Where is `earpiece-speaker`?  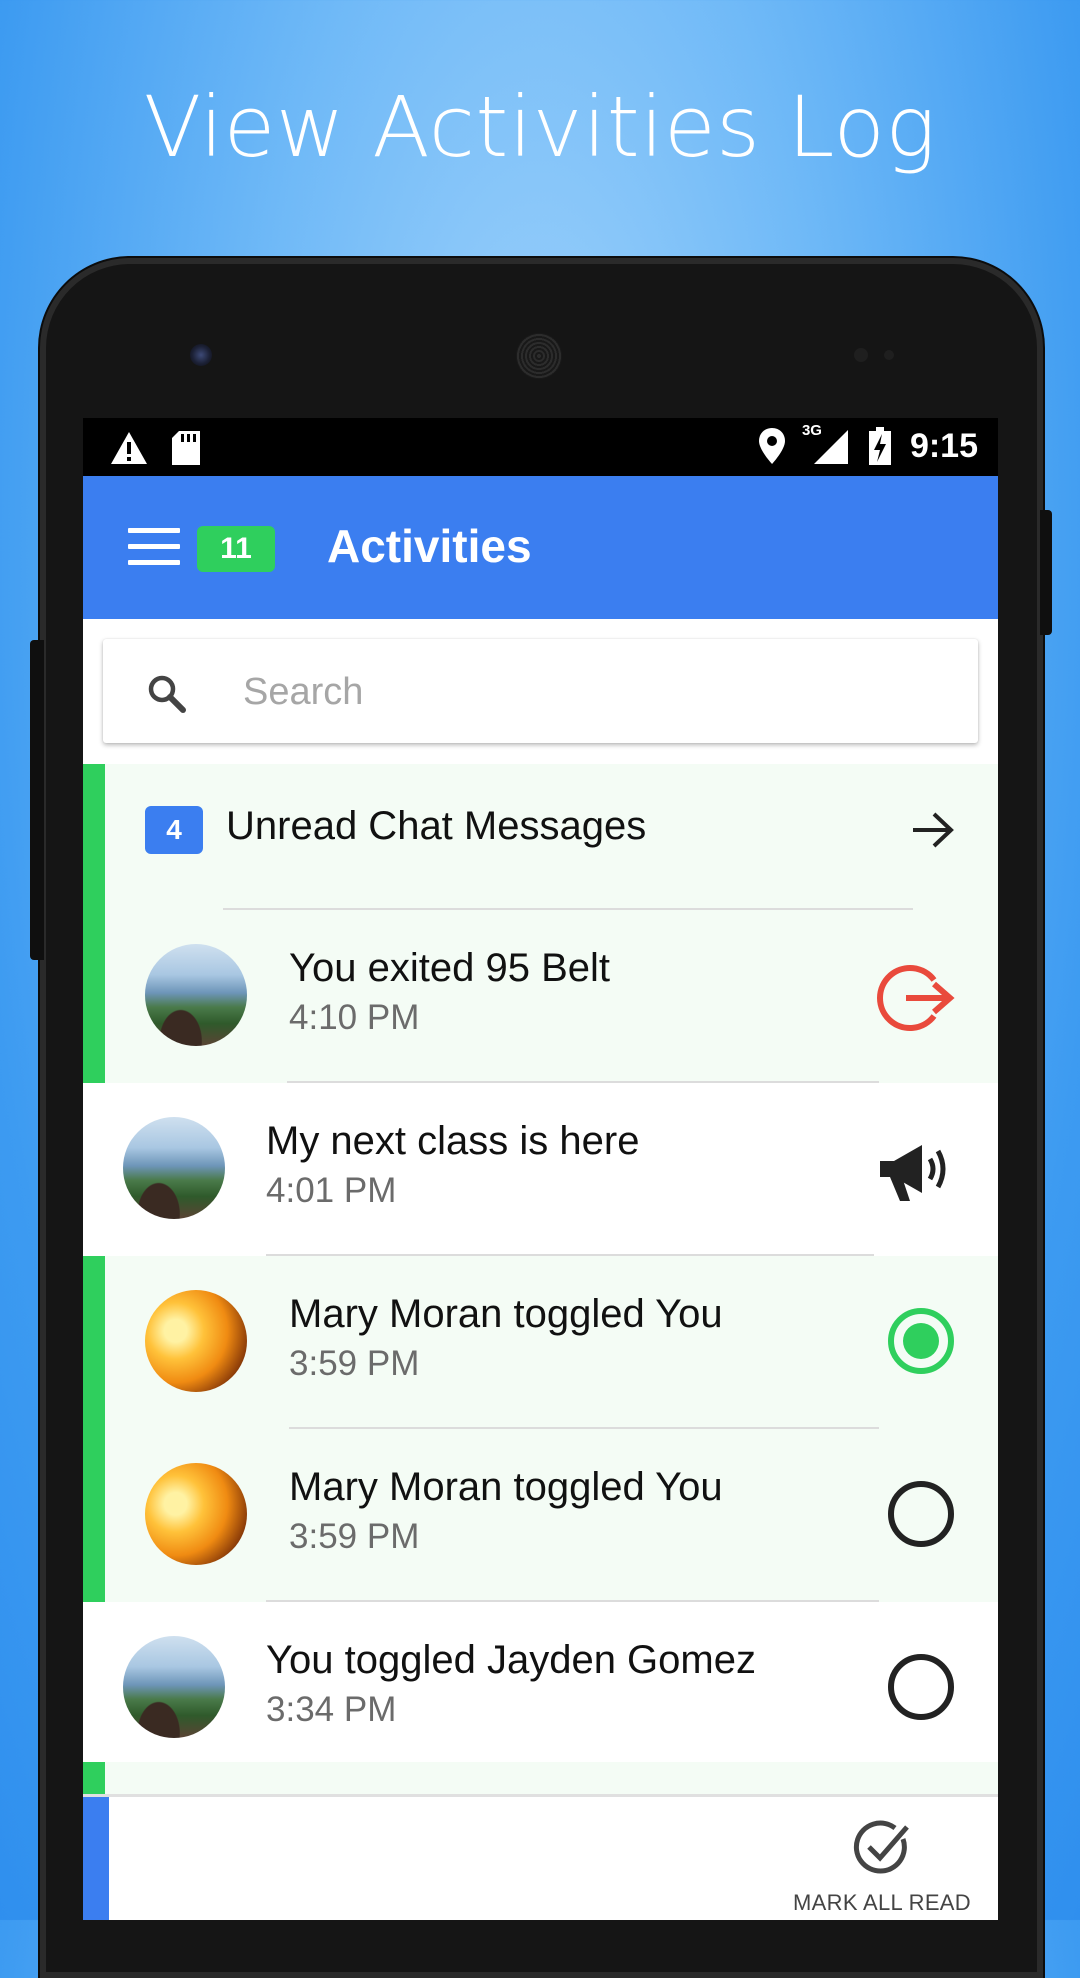
earpiece-speaker is located at coordinates (539, 356).